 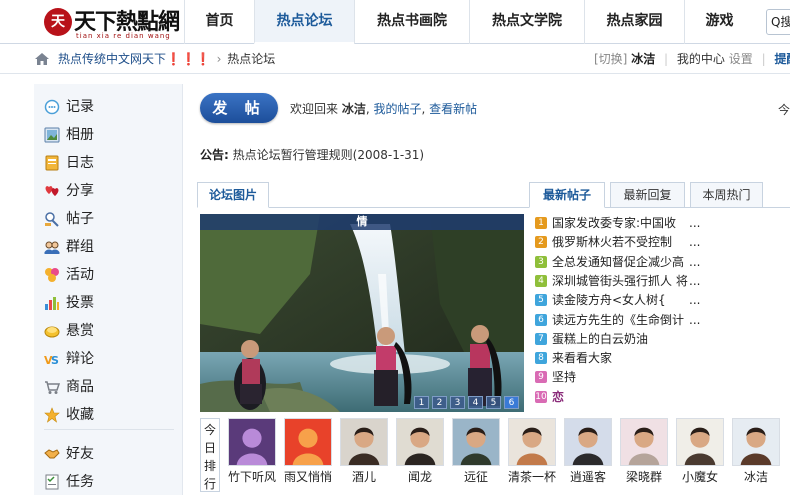 What do you see at coordinates (80, 191) in the screenshot?
I see `sidebar-label: 分享` at bounding box center [80, 191].